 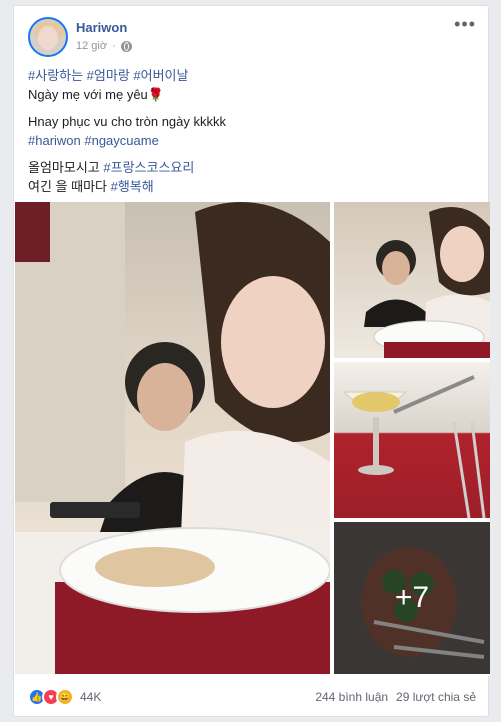 I want to click on globe-icon, so click(x=126, y=46).